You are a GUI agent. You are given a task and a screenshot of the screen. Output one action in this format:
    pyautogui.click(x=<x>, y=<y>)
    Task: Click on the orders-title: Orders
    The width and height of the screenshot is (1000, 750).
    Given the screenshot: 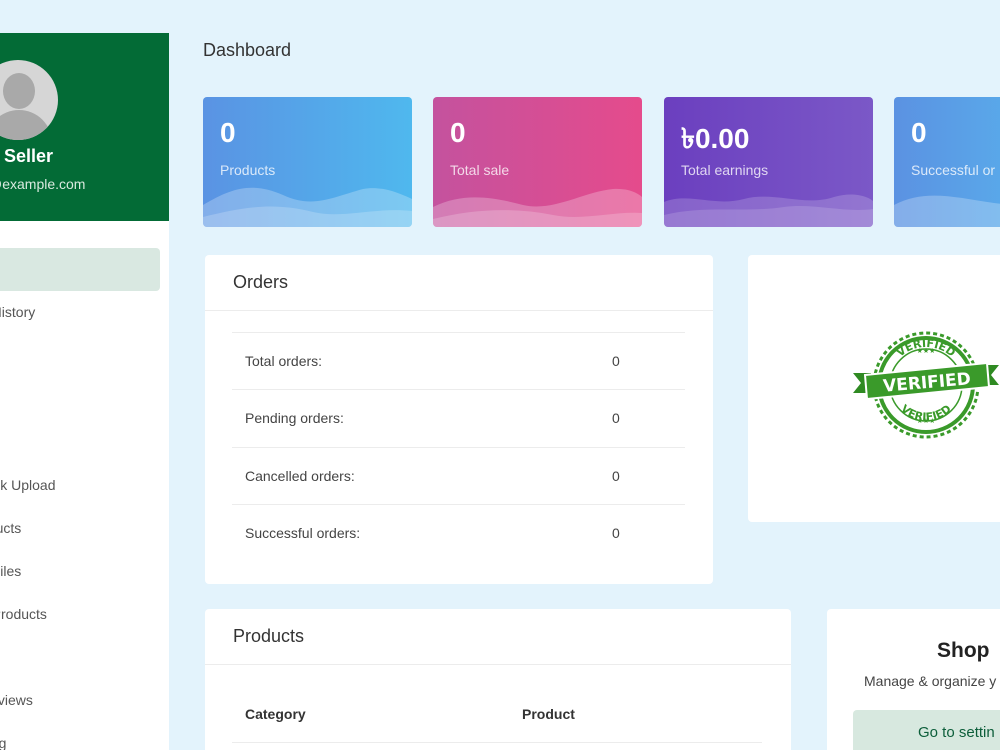 What is the action you would take?
    pyautogui.click(x=261, y=282)
    